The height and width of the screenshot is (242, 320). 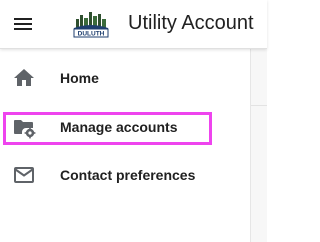 What do you see at coordinates (23, 24) in the screenshot?
I see `hamburger-menu-icon` at bounding box center [23, 24].